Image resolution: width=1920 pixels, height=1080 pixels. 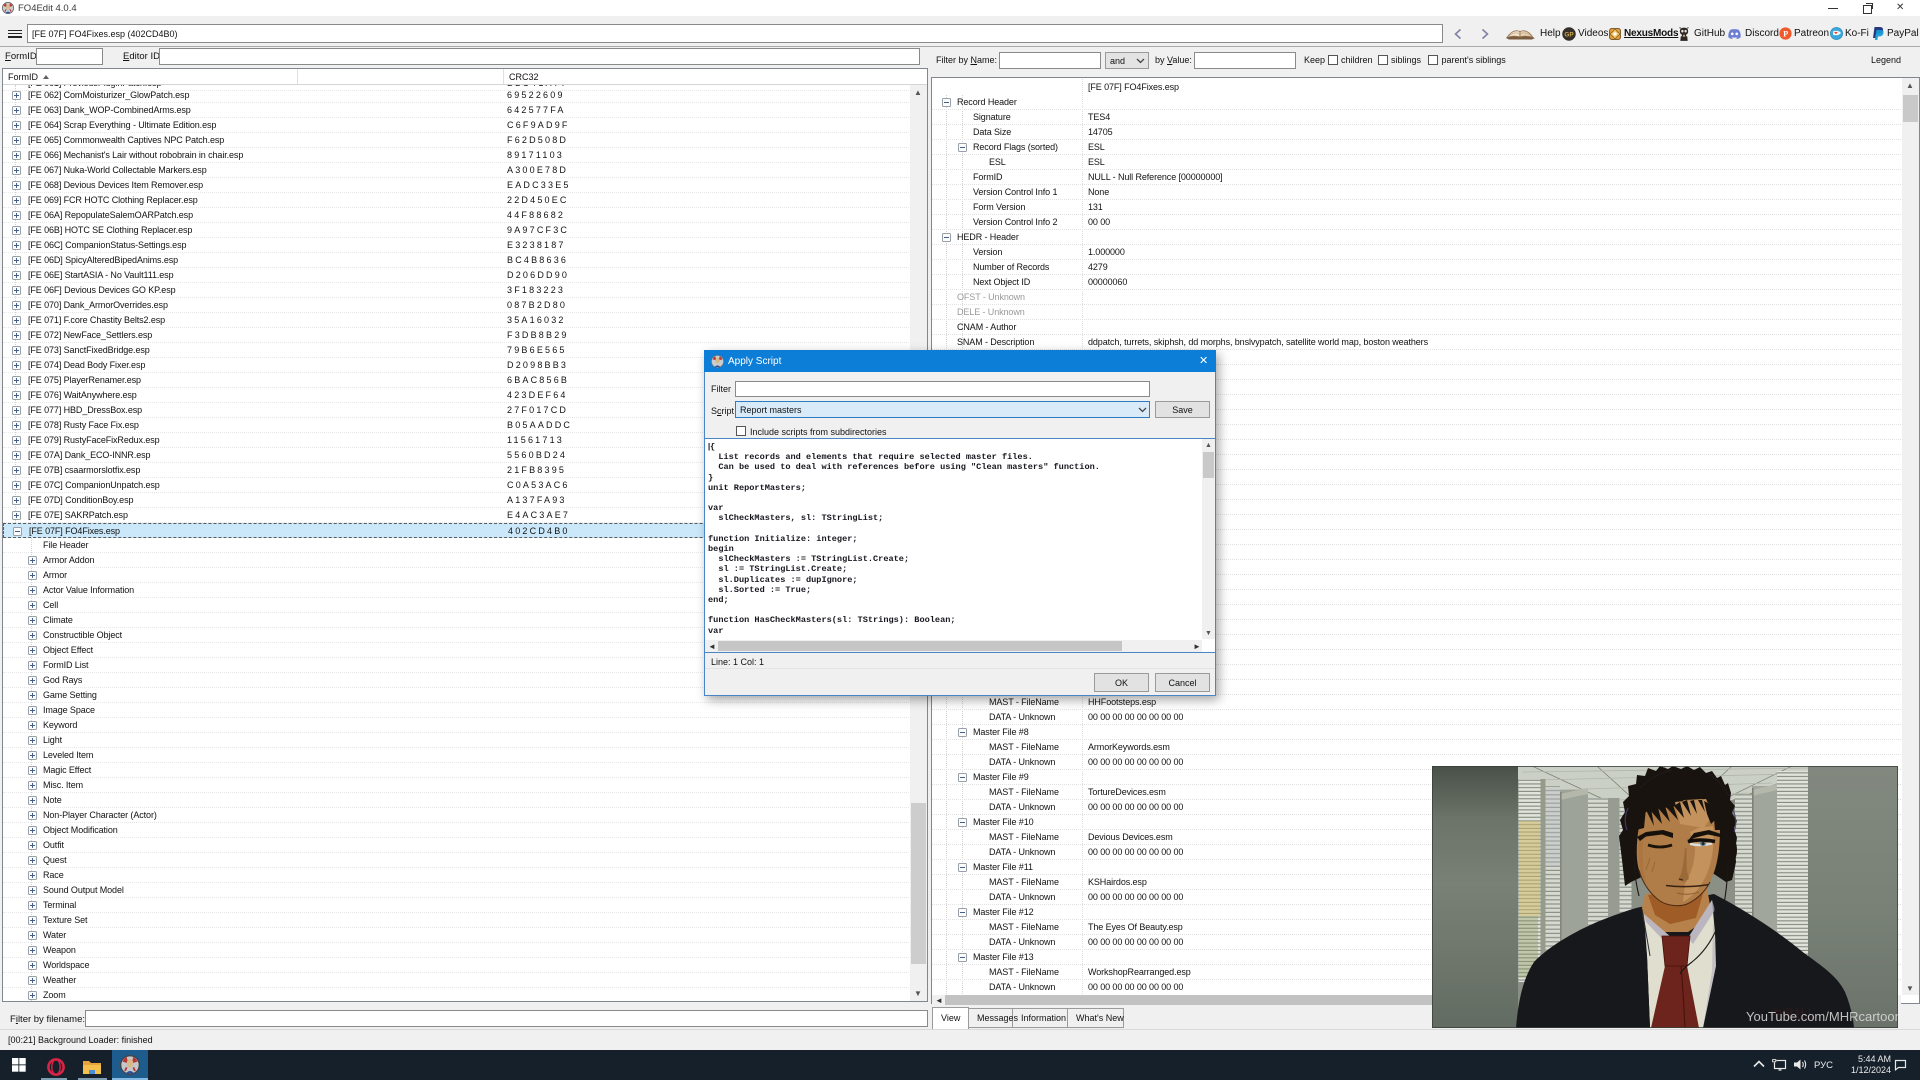 I want to click on svg-text: YouTube.com/MHRcartoon, so click(x=1822, y=1016).